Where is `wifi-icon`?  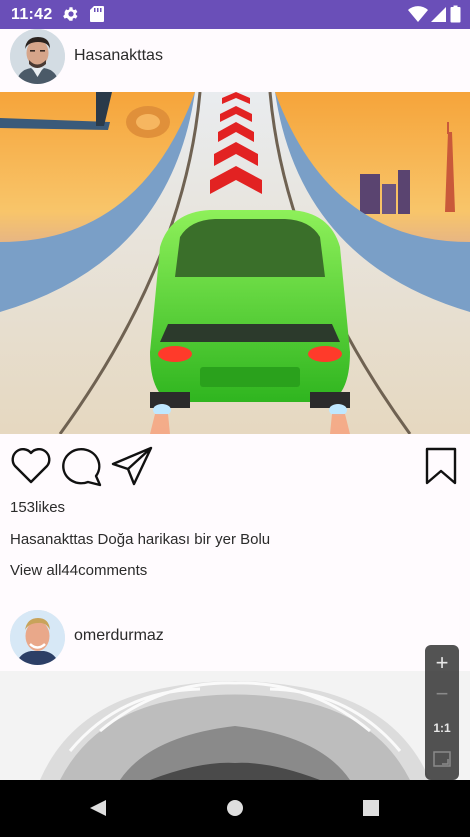
wifi-icon is located at coordinates (418, 16).